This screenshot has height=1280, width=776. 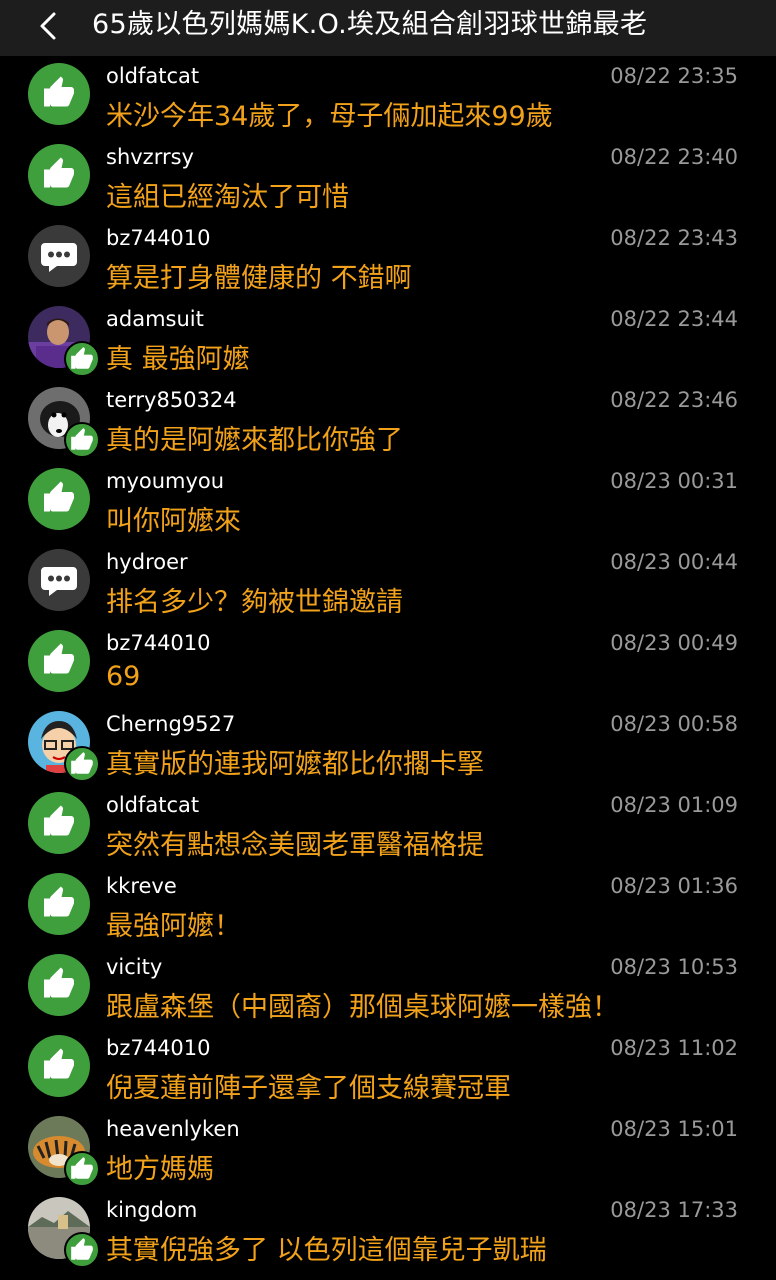 I want to click on comment-timestamp: 08/22 23:43, so click(x=674, y=238).